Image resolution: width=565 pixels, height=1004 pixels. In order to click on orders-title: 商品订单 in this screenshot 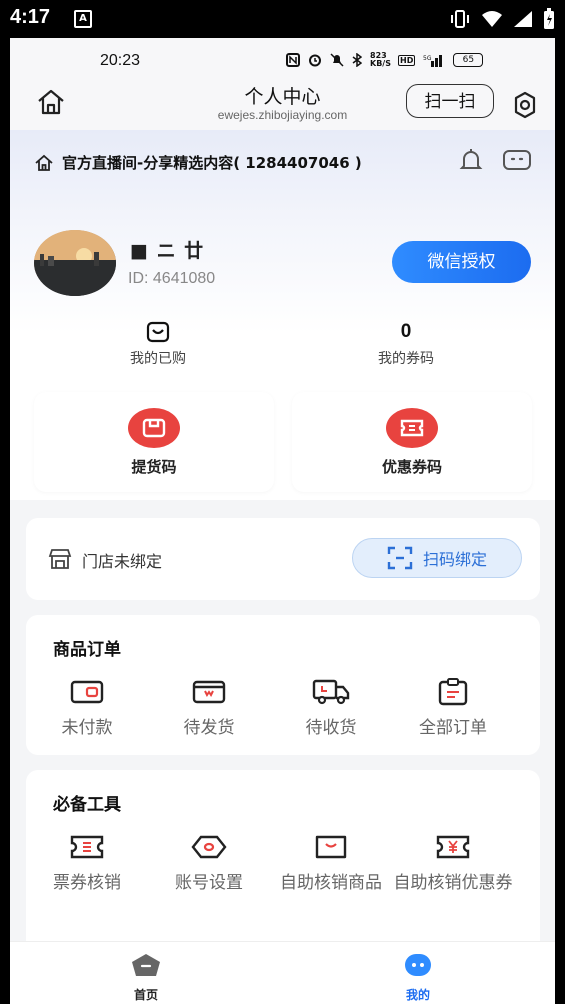, I will do `click(87, 650)`.